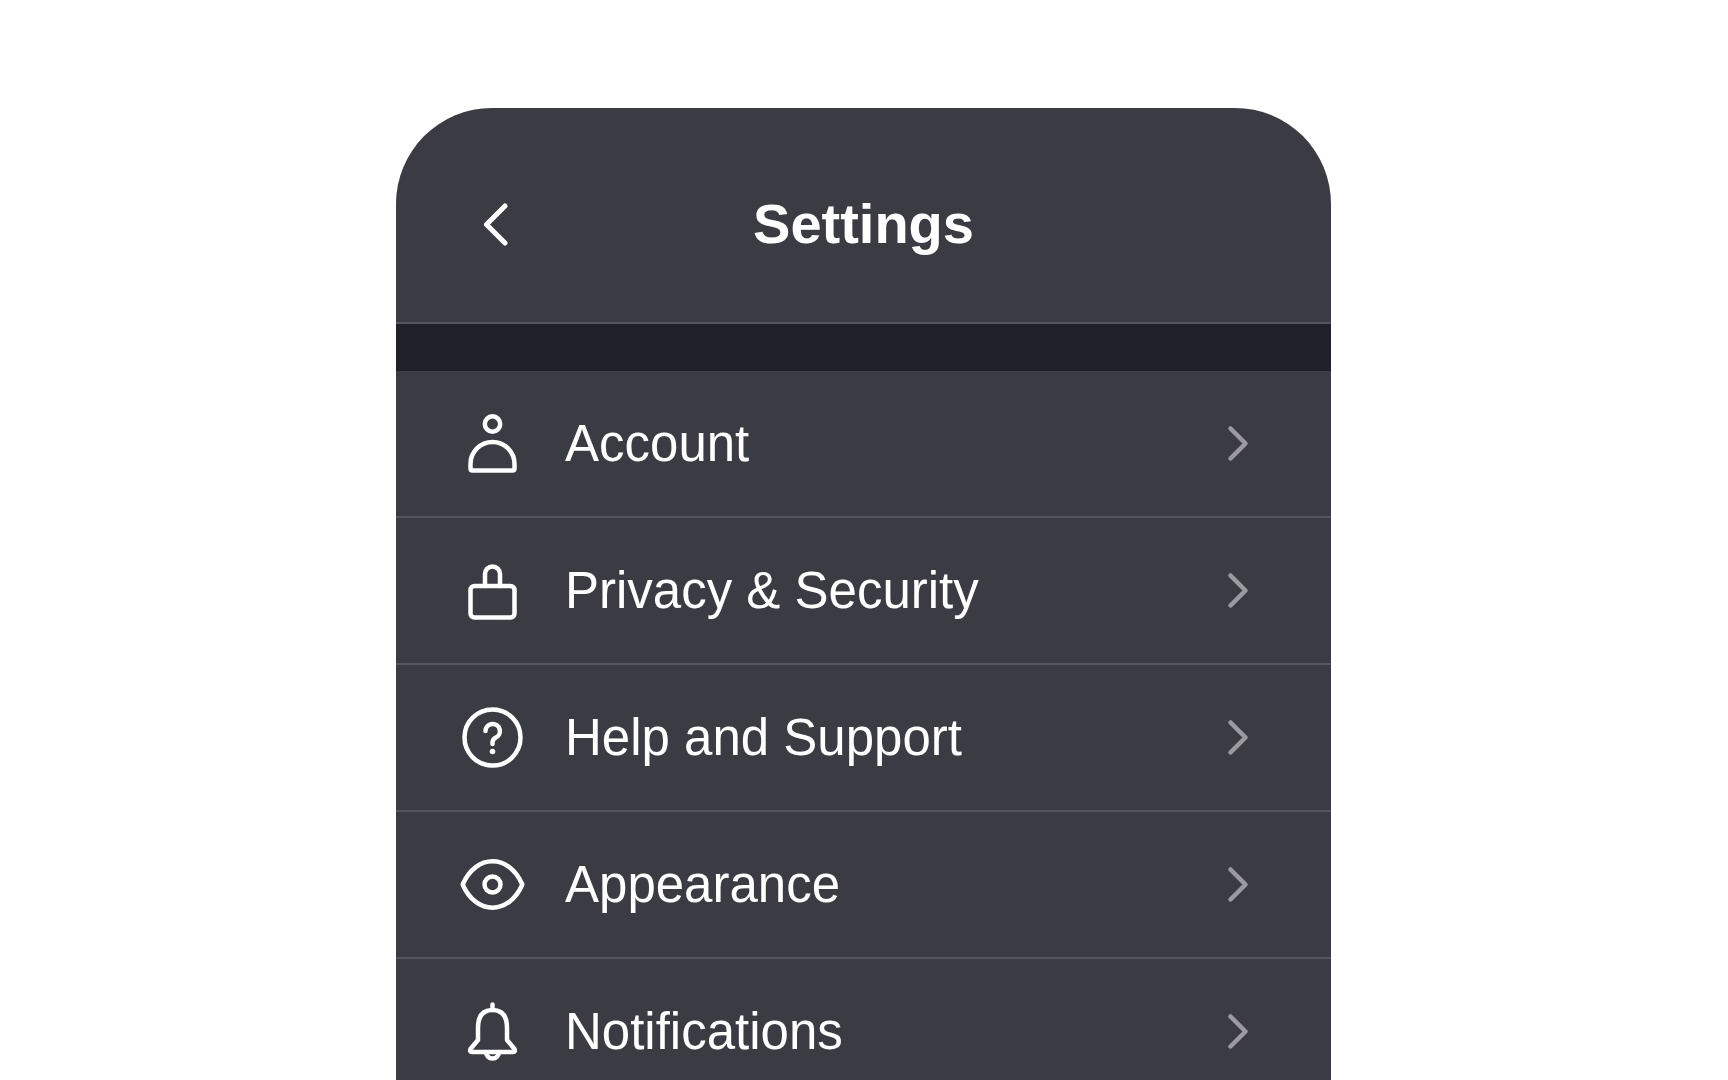  What do you see at coordinates (492, 1031) in the screenshot?
I see `bell-icon` at bounding box center [492, 1031].